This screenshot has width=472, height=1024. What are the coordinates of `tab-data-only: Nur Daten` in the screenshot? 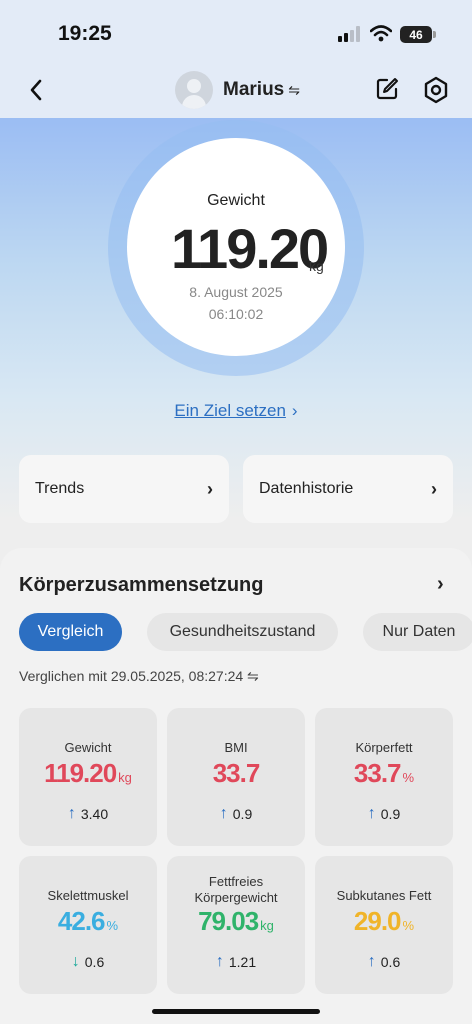 It's located at (417, 632).